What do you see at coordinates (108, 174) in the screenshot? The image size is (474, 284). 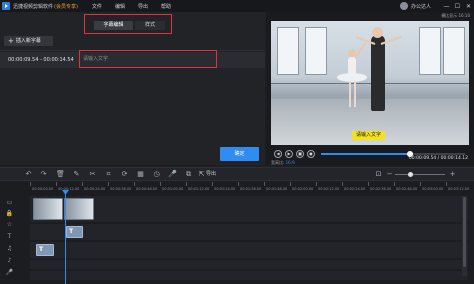 I see `crop-icon: ⌗` at bounding box center [108, 174].